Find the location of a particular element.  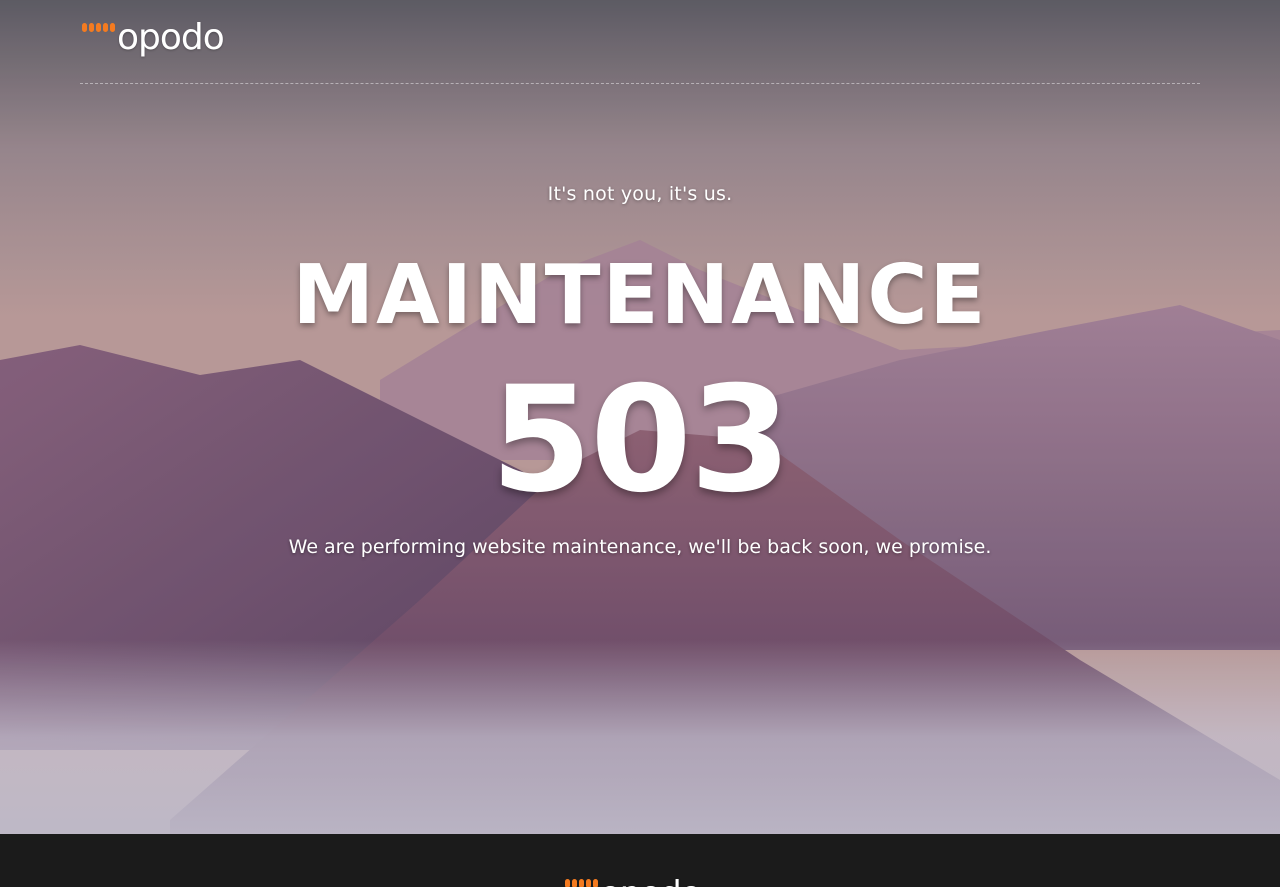

logo-wordmark: opodo is located at coordinates (171, 37).